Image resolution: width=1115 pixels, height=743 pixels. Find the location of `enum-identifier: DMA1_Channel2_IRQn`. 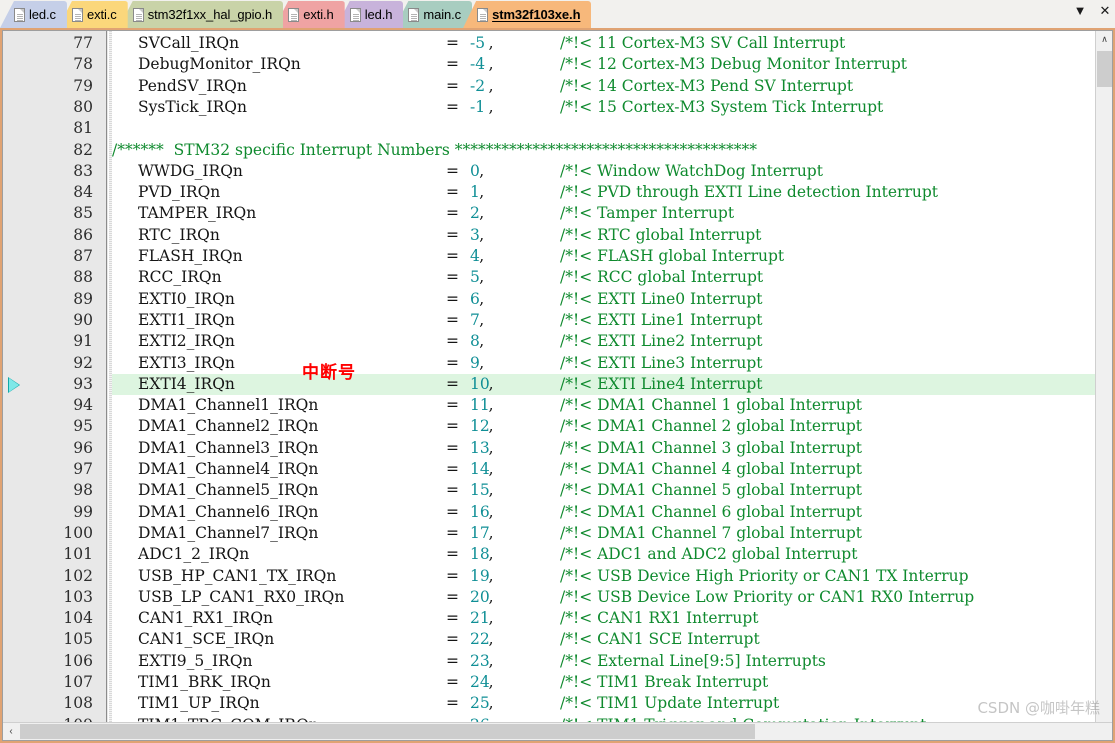

enum-identifier: DMA1_Channel2_IRQn is located at coordinates (228, 426).